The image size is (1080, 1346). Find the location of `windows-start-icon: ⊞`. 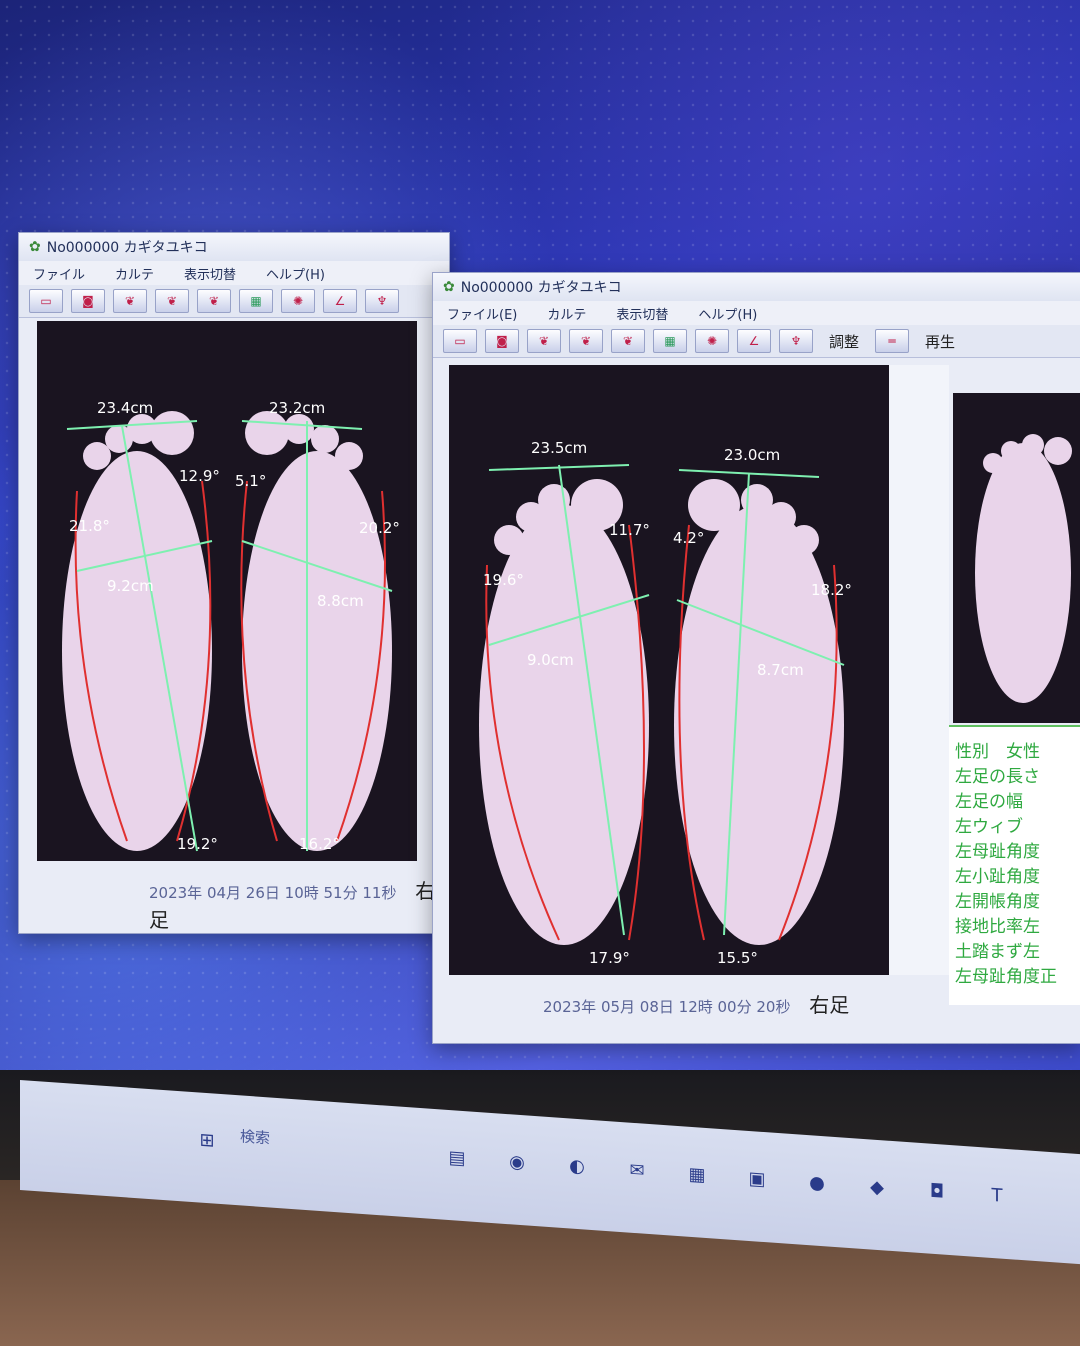

windows-start-icon: ⊞ is located at coordinates (207, 1140).